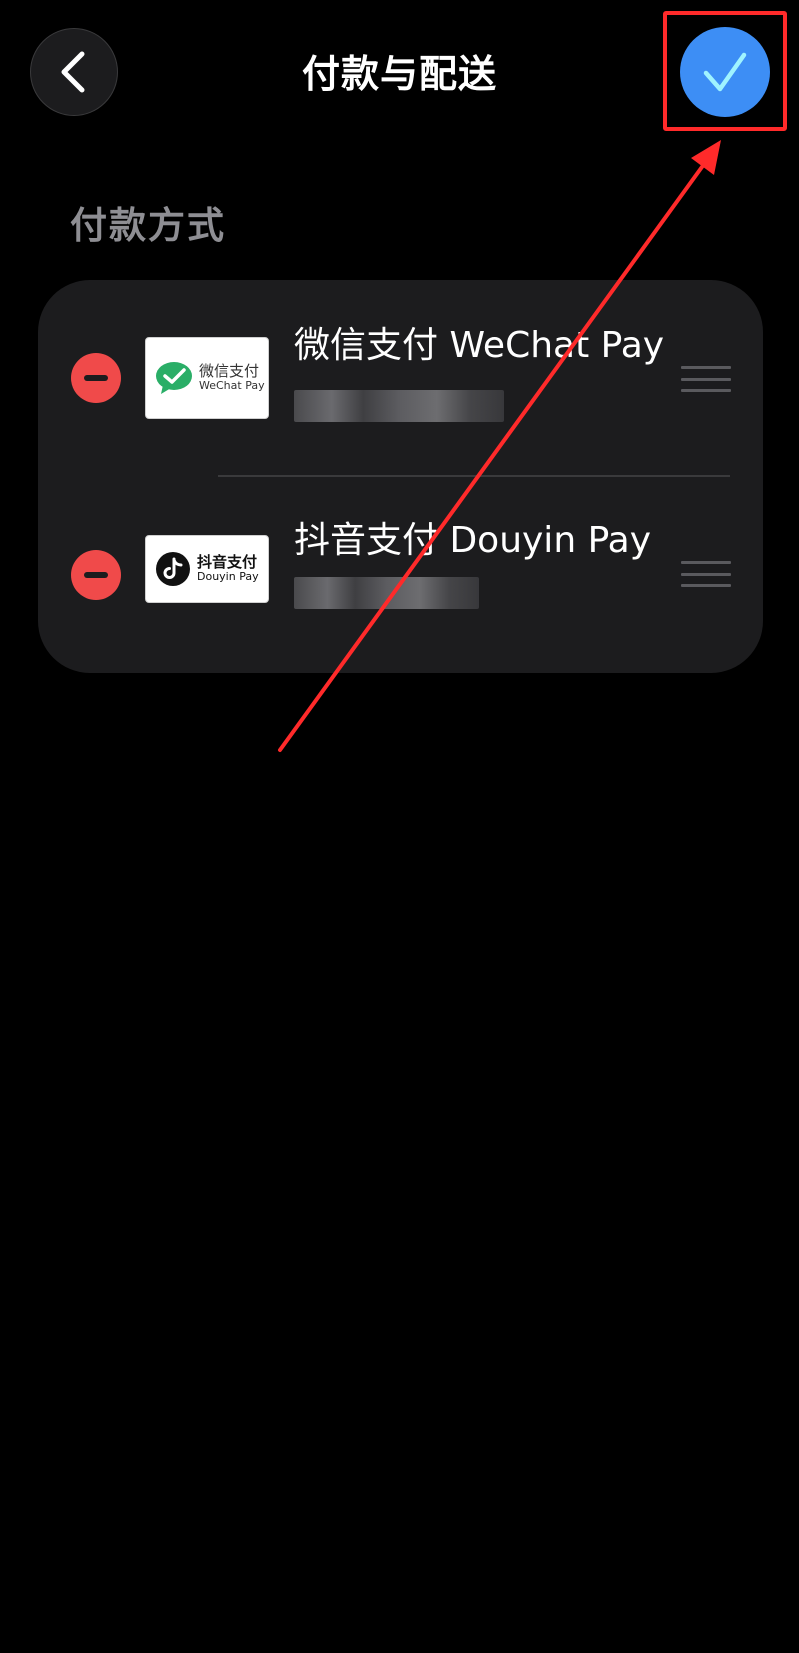 The image size is (799, 1653). Describe the element at coordinates (173, 569) in the screenshot. I see `douyin-icon` at that location.